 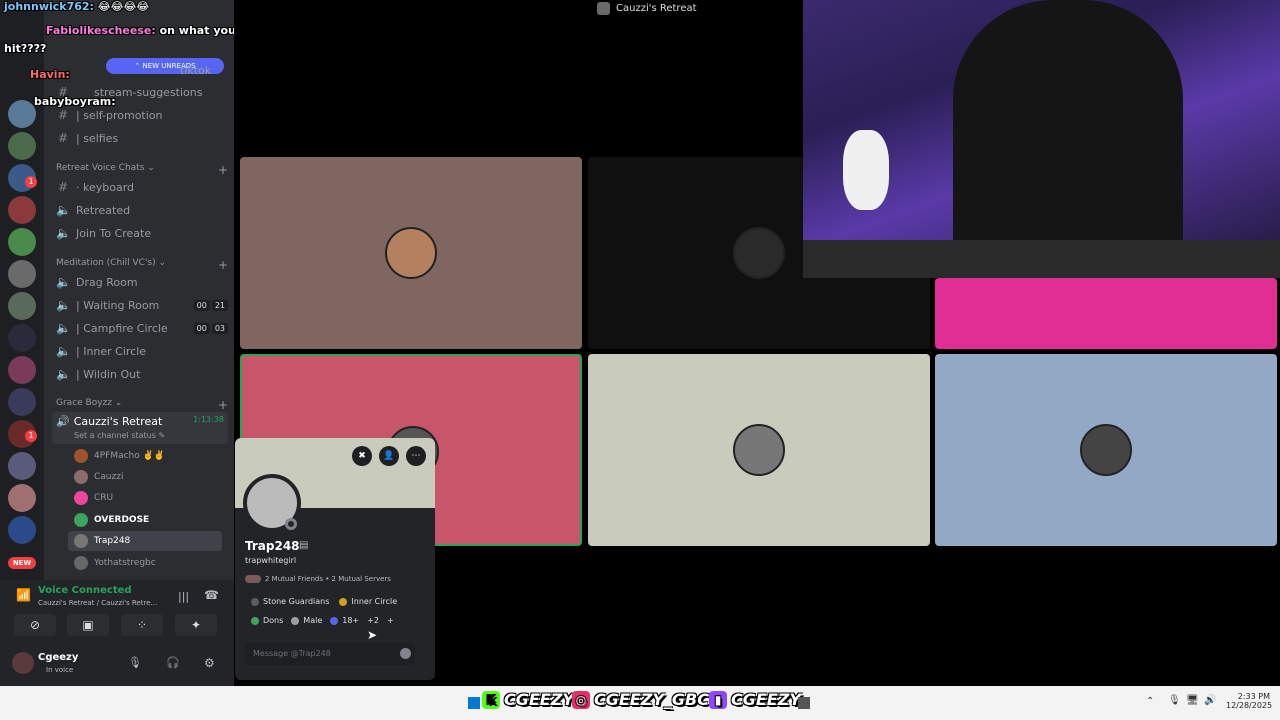 What do you see at coordinates (201, 305) in the screenshot?
I see `count-current: 00` at bounding box center [201, 305].